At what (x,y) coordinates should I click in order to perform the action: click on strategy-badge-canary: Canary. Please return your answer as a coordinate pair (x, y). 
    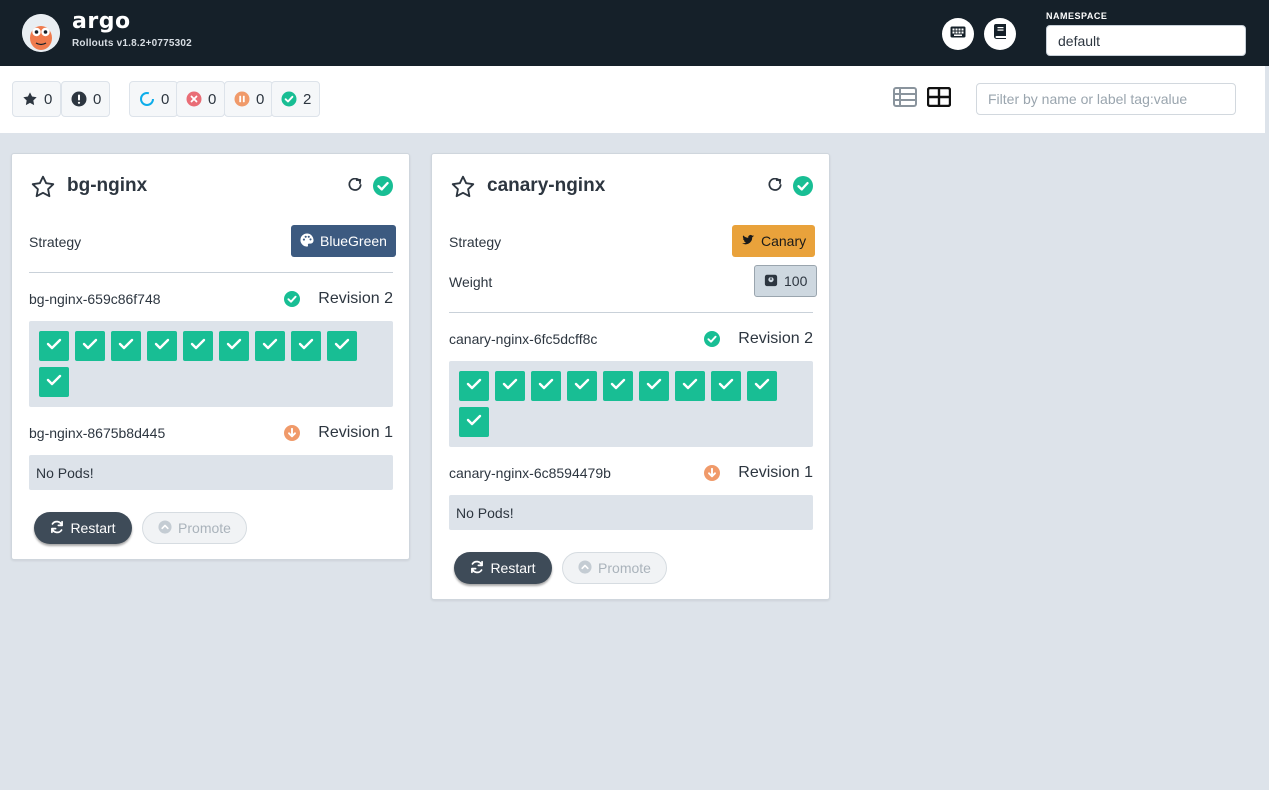
    Looking at the image, I should click on (774, 241).